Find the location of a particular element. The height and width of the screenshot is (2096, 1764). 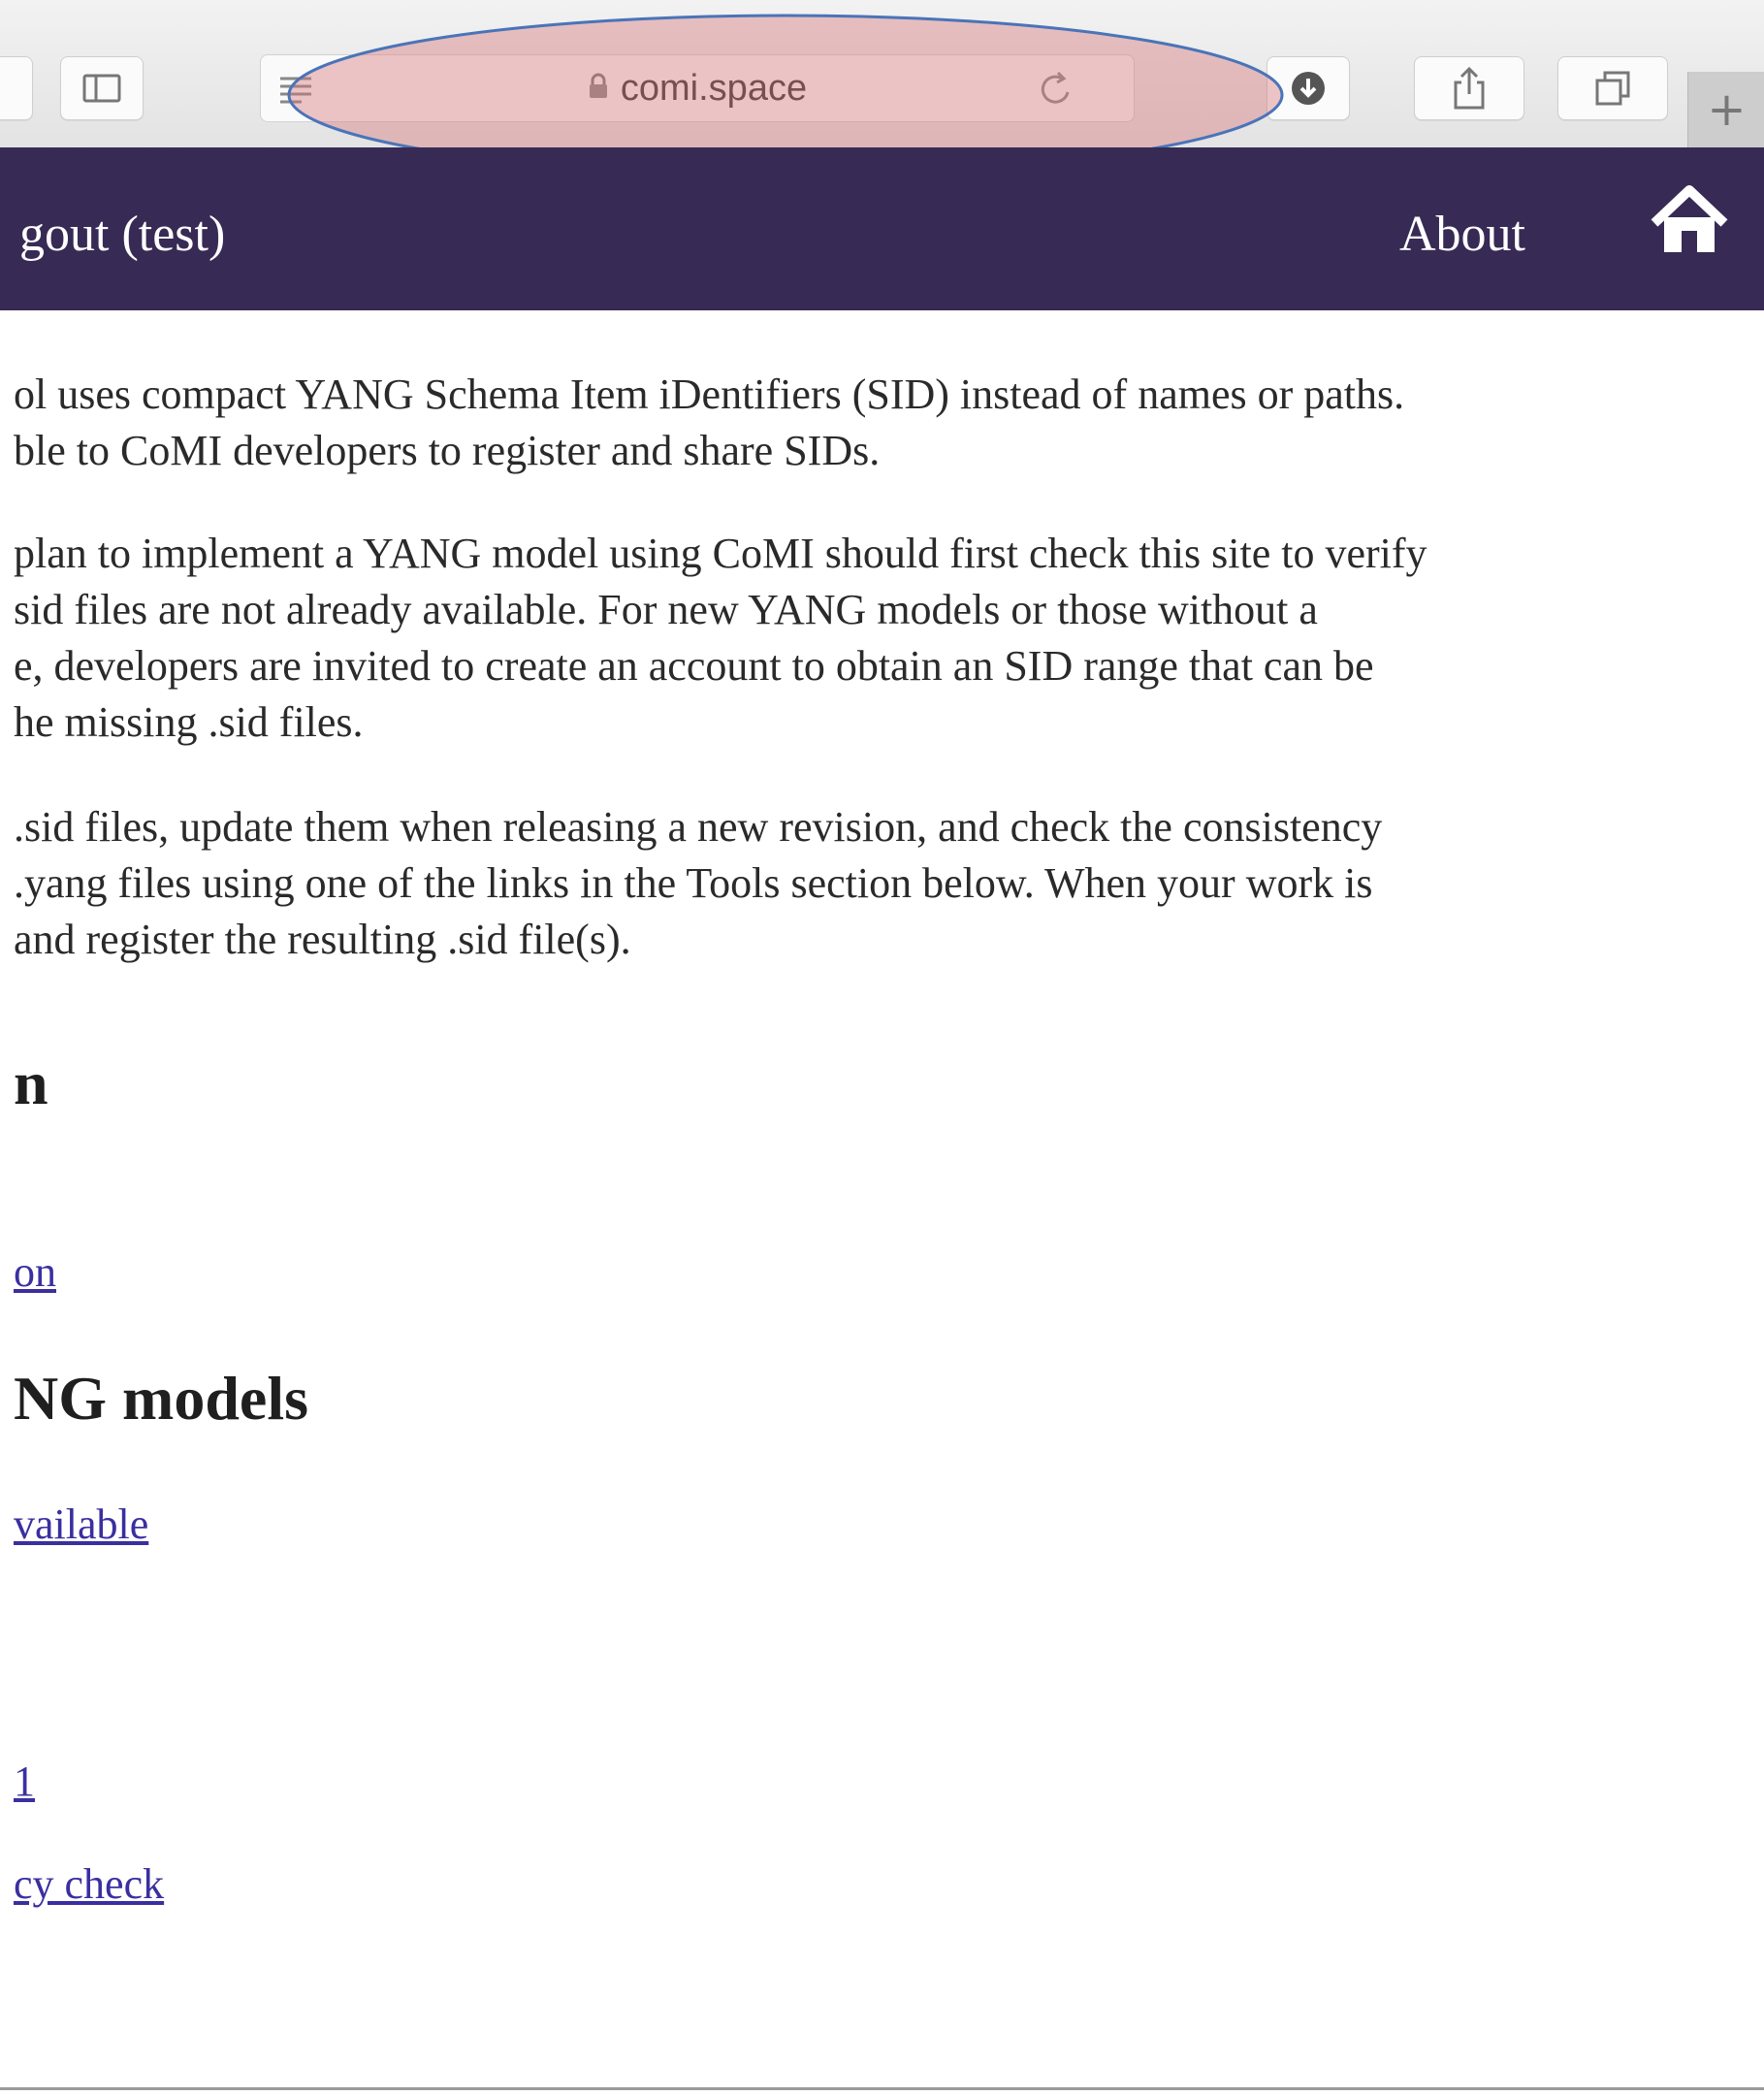

sidebar-button is located at coordinates (102, 88).